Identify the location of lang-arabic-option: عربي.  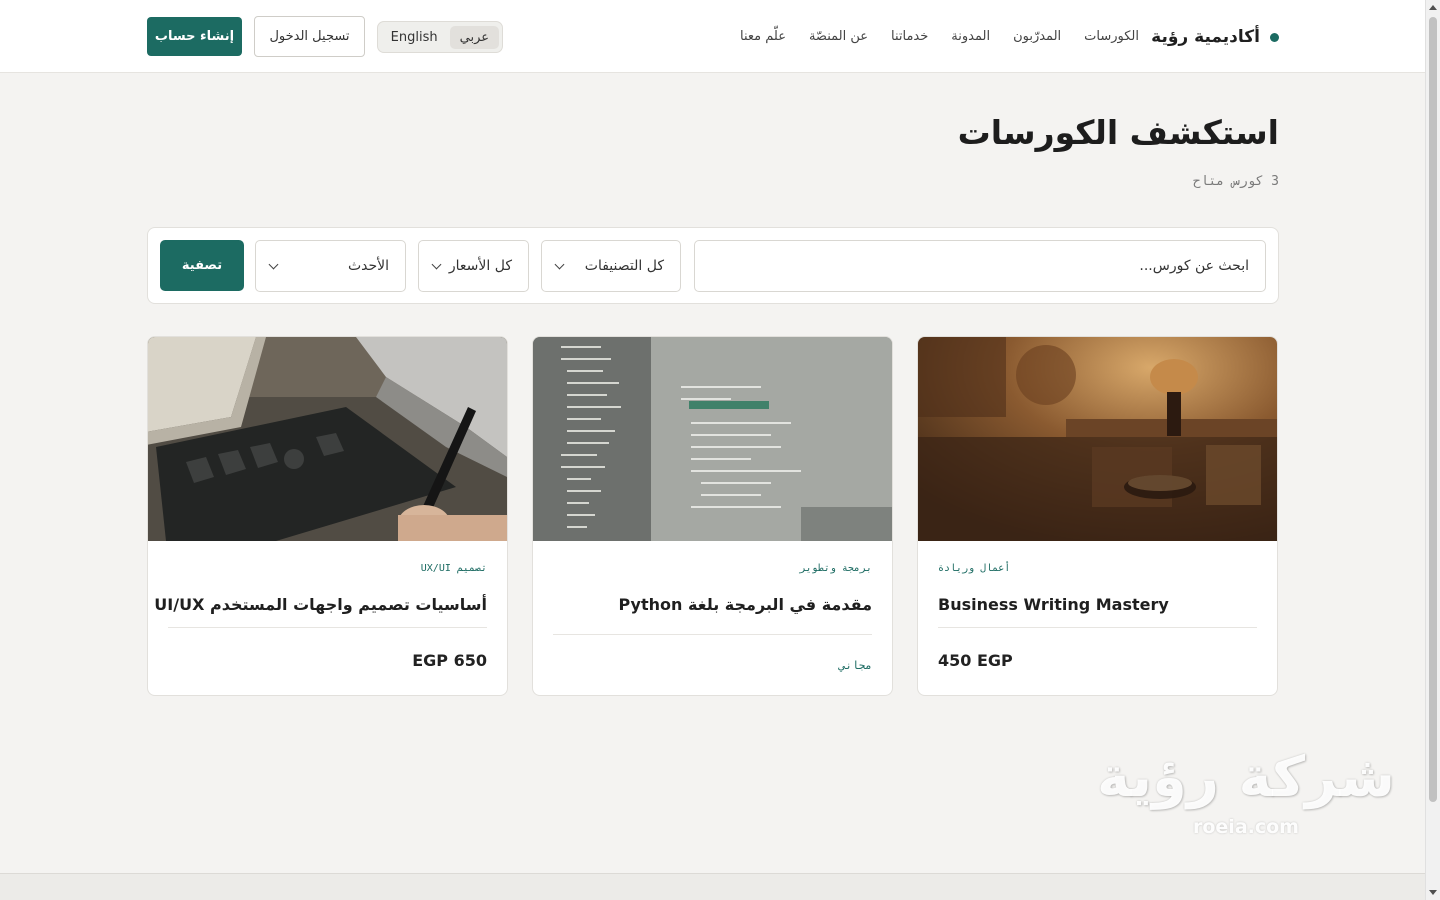
(474, 37).